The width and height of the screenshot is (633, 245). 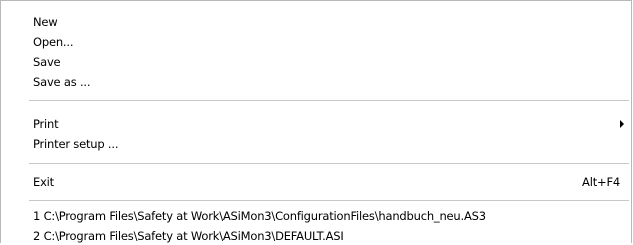 I want to click on menu-item-exit: Exit Alt+F4, so click(x=332, y=182).